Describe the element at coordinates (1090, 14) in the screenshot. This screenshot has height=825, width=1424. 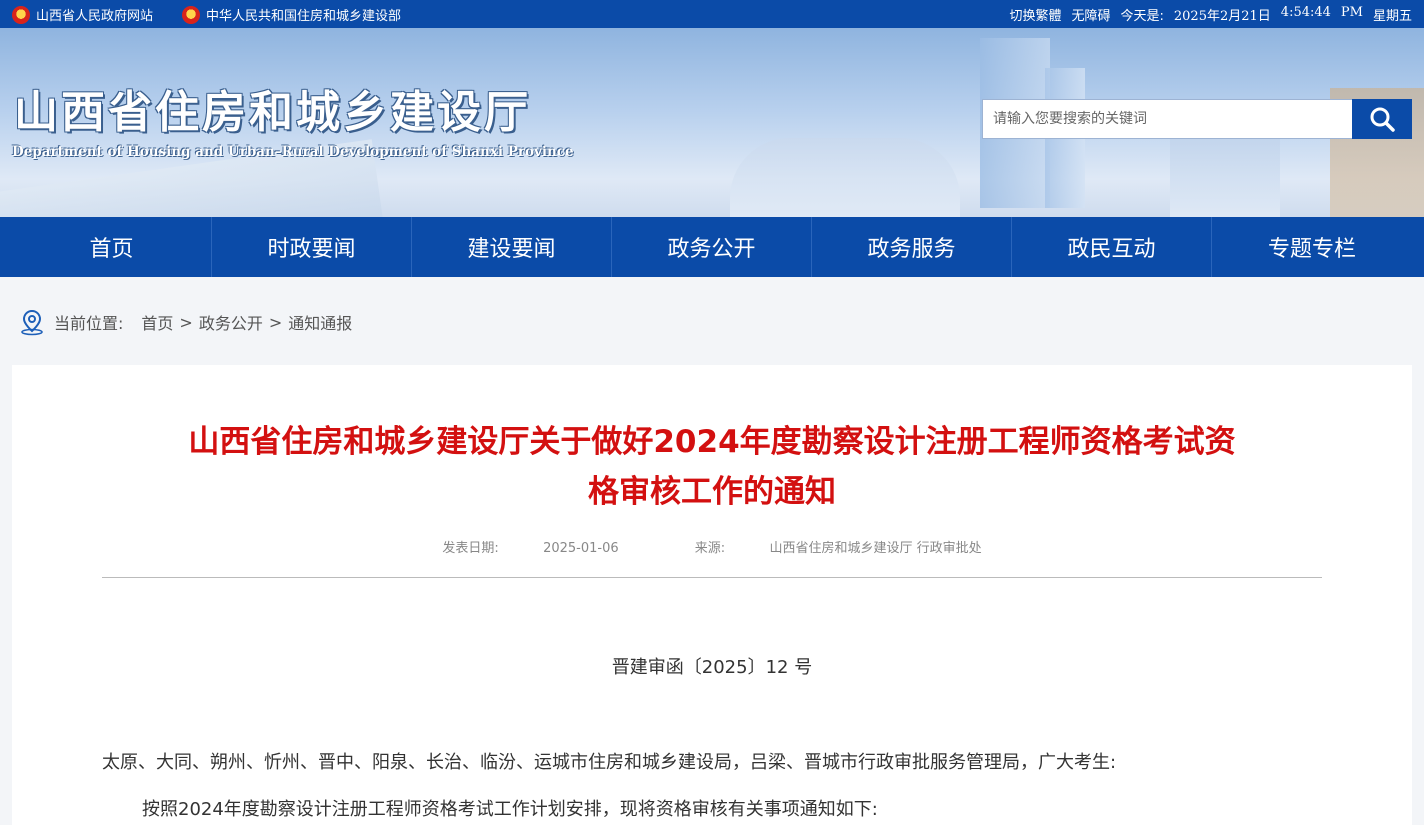
I see `accessibility-link: 无障碍` at that location.